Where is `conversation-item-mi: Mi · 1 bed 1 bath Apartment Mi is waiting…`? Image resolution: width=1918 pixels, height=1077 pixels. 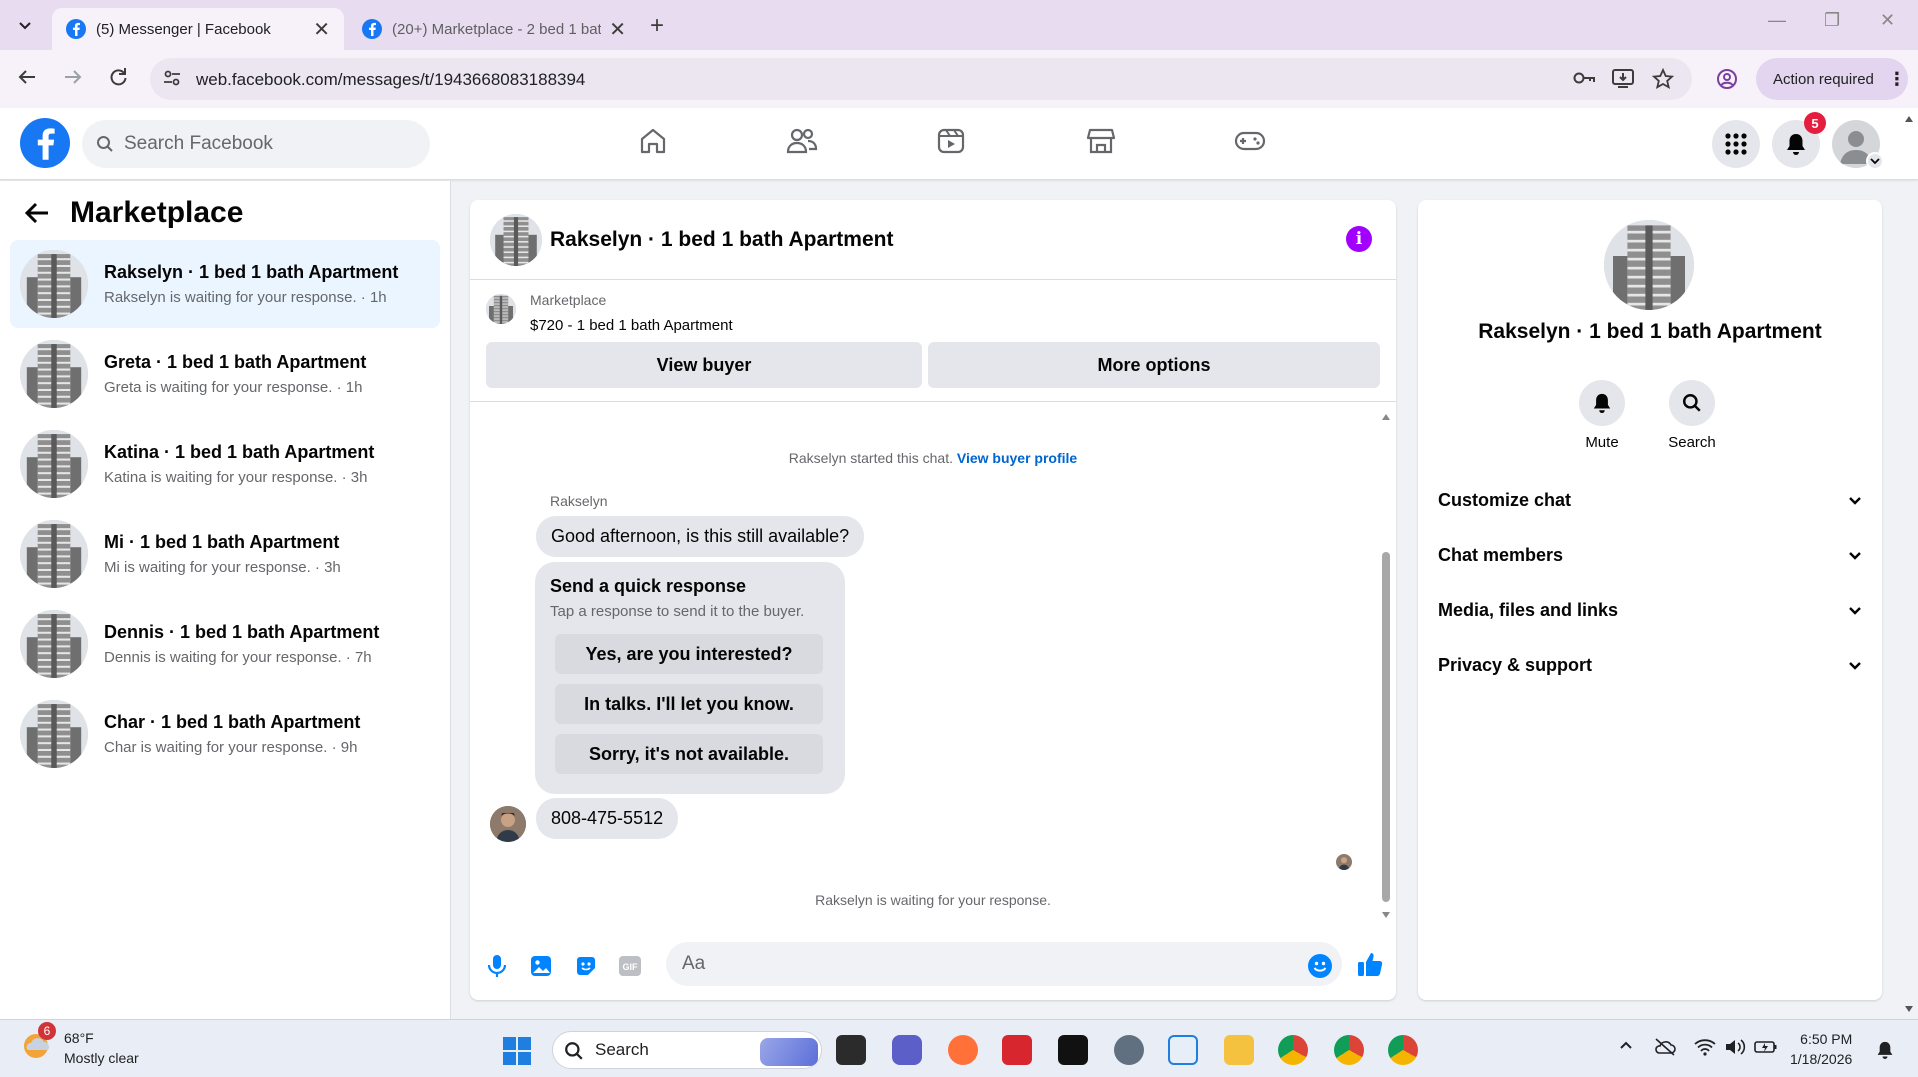 conversation-item-mi: Mi · 1 bed 1 bath Apartment Mi is waiting… is located at coordinates (225, 554).